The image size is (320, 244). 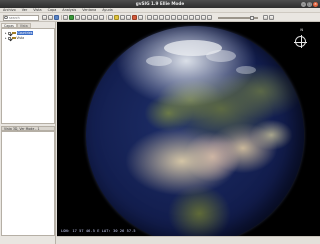 I want to click on north-icon, so click(x=167, y=17).